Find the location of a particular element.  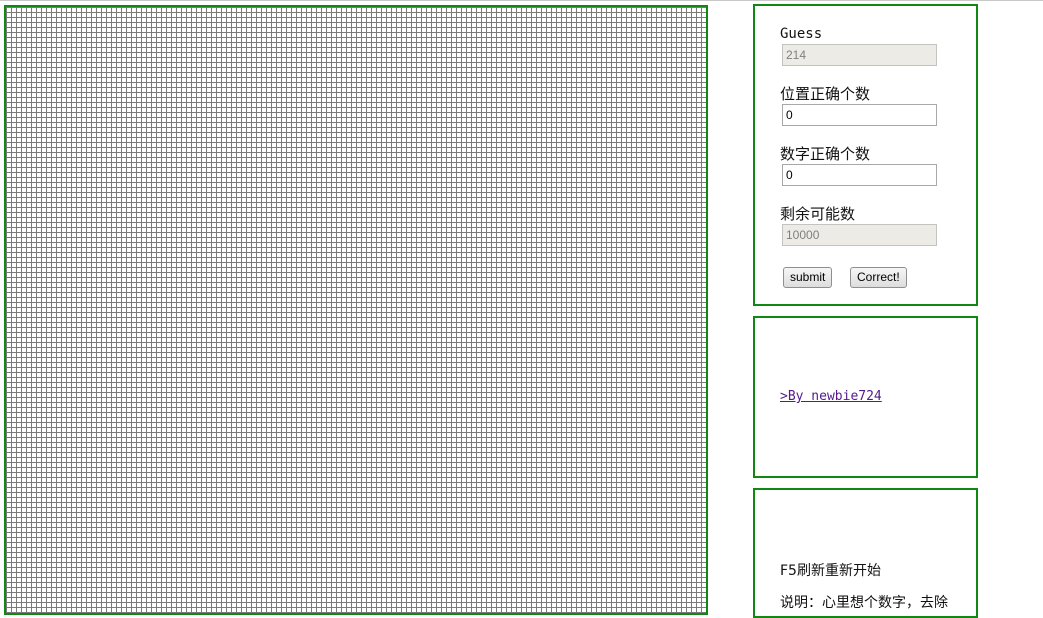

credit-panel: >By newbie724 is located at coordinates (865, 397).